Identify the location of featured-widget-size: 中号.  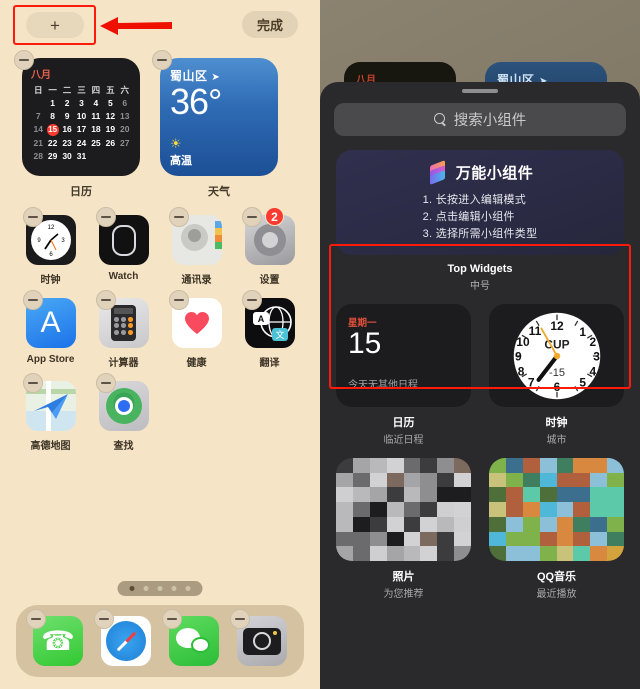
(480, 286).